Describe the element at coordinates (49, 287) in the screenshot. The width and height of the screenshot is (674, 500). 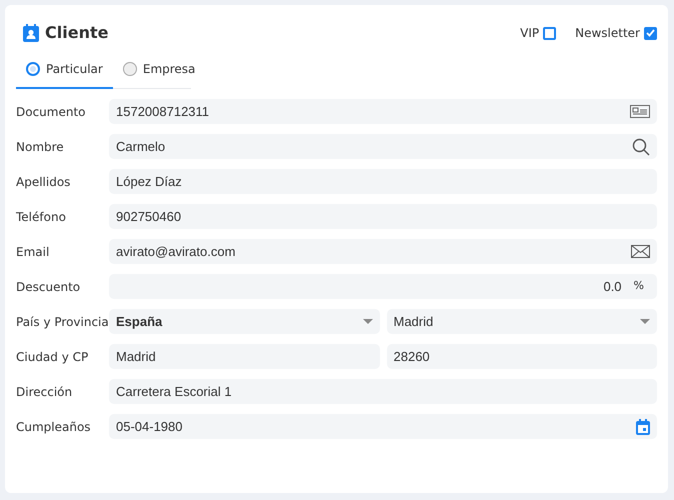
I see `field-label: Descuento` at that location.